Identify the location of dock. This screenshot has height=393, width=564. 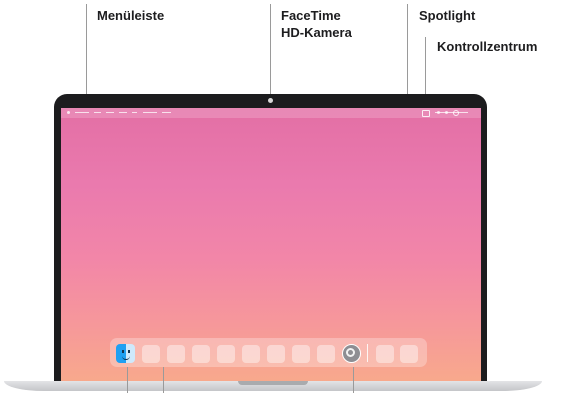
(268, 352).